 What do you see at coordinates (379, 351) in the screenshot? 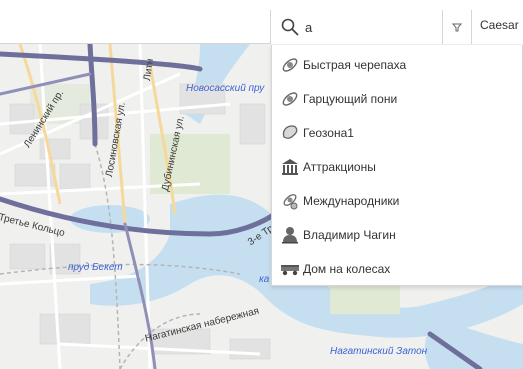
I see `map-label: Нагатинский Затон` at bounding box center [379, 351].